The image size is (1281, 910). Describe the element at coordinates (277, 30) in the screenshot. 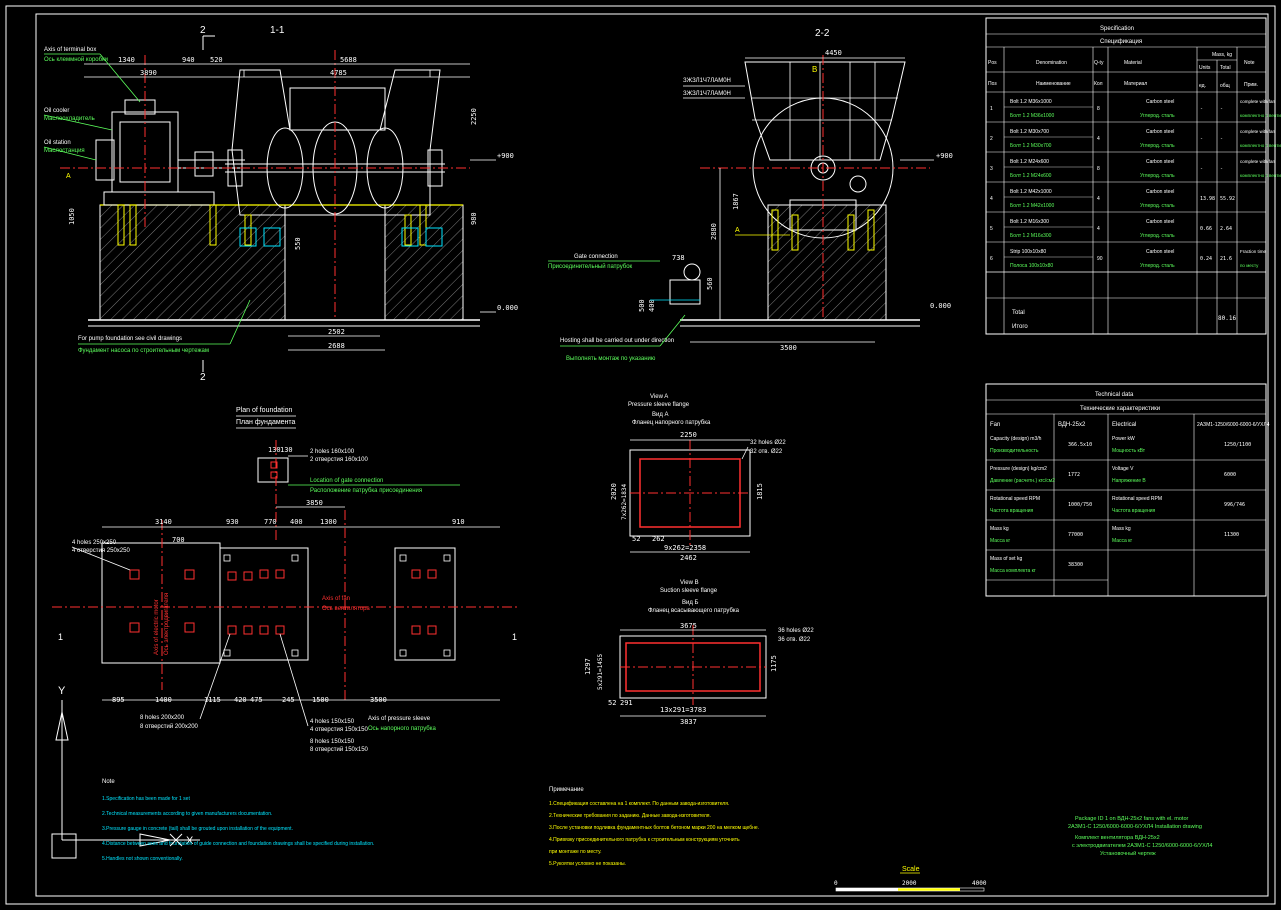

I see `section-11-title: 1-1` at that location.